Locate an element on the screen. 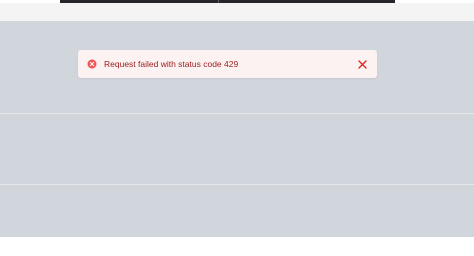 Image resolution: width=474 pixels, height=256 pixels. error-alert: Request failed with status code 429 is located at coordinates (227, 64).